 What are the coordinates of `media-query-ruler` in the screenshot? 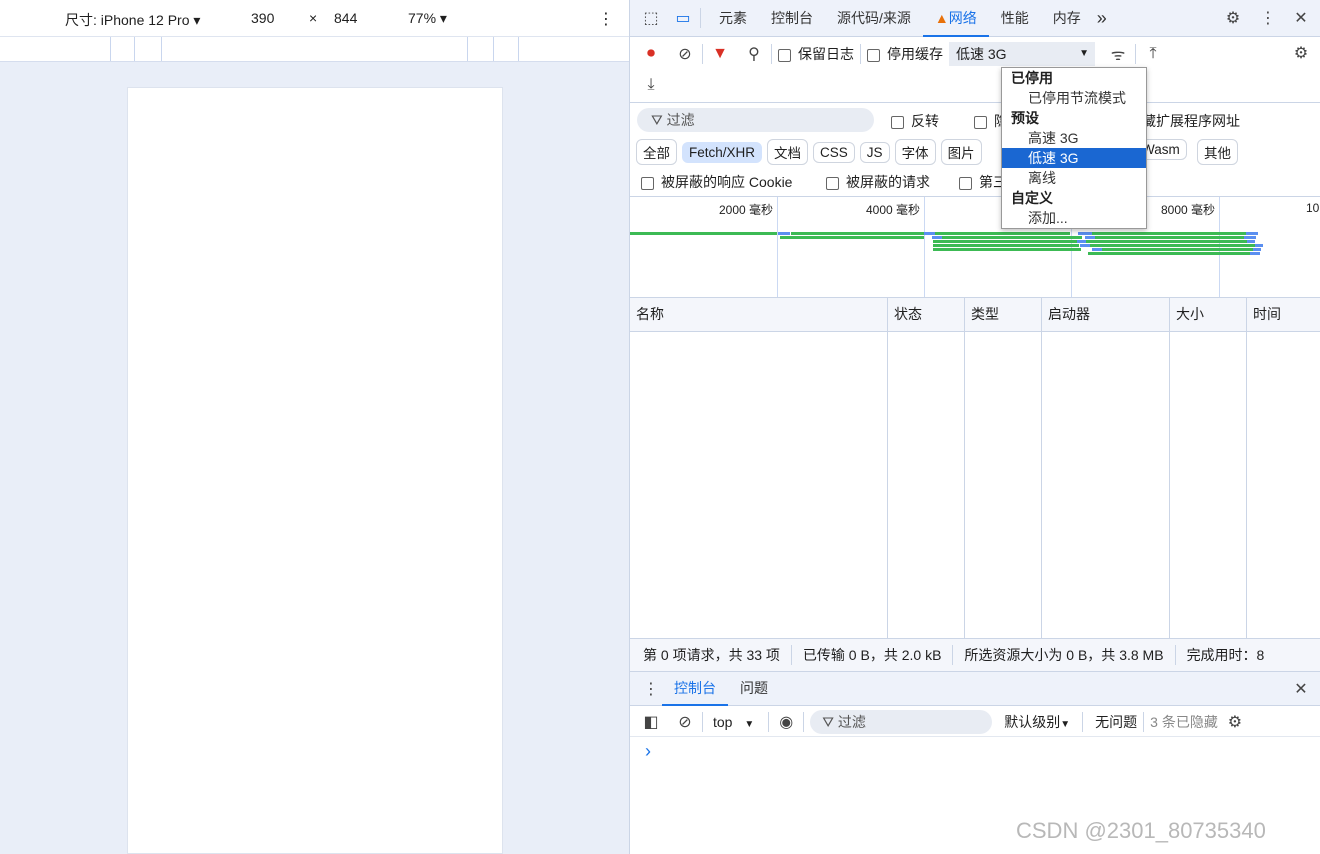 It's located at (314, 49).